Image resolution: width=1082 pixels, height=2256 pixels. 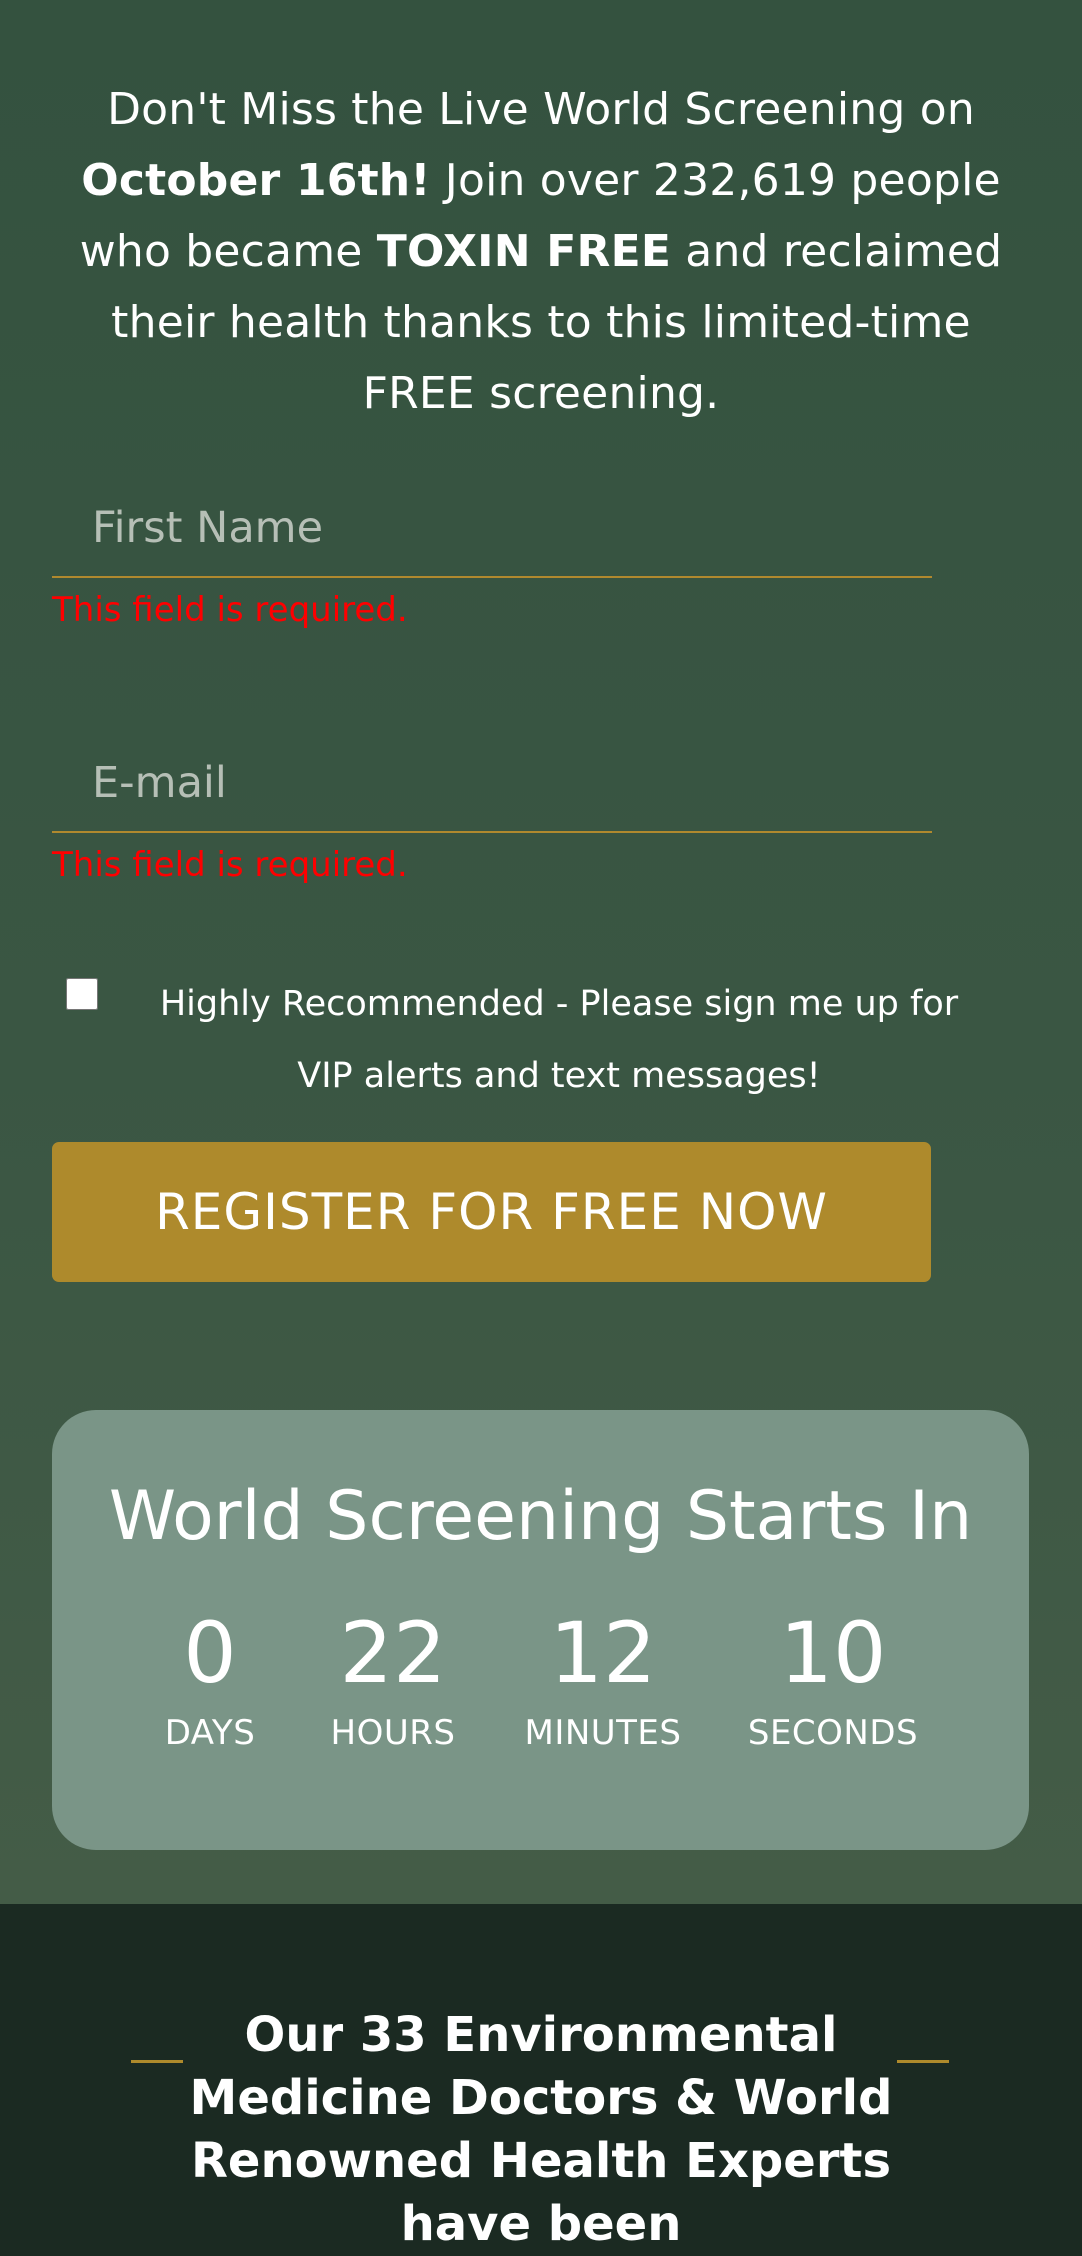 I want to click on toxin-free-highlight: TOXIN FREE, so click(x=524, y=251).